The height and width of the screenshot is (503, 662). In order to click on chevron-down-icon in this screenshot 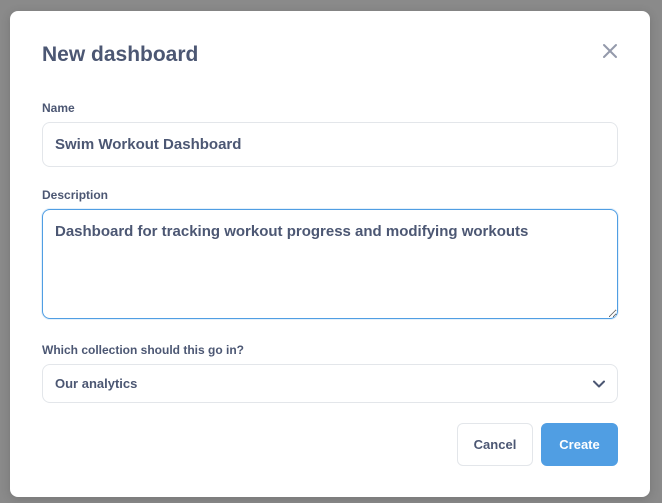, I will do `click(599, 384)`.